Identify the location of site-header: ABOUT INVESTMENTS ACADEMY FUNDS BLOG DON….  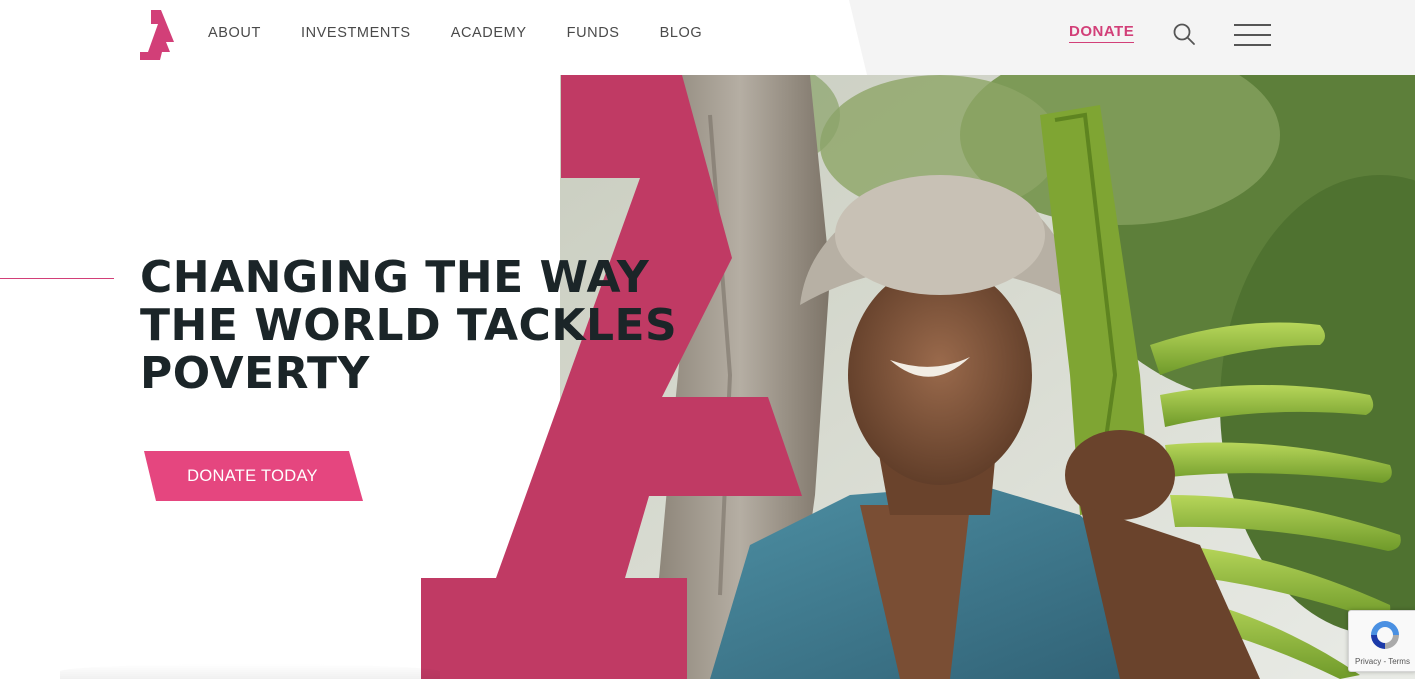
(707, 37).